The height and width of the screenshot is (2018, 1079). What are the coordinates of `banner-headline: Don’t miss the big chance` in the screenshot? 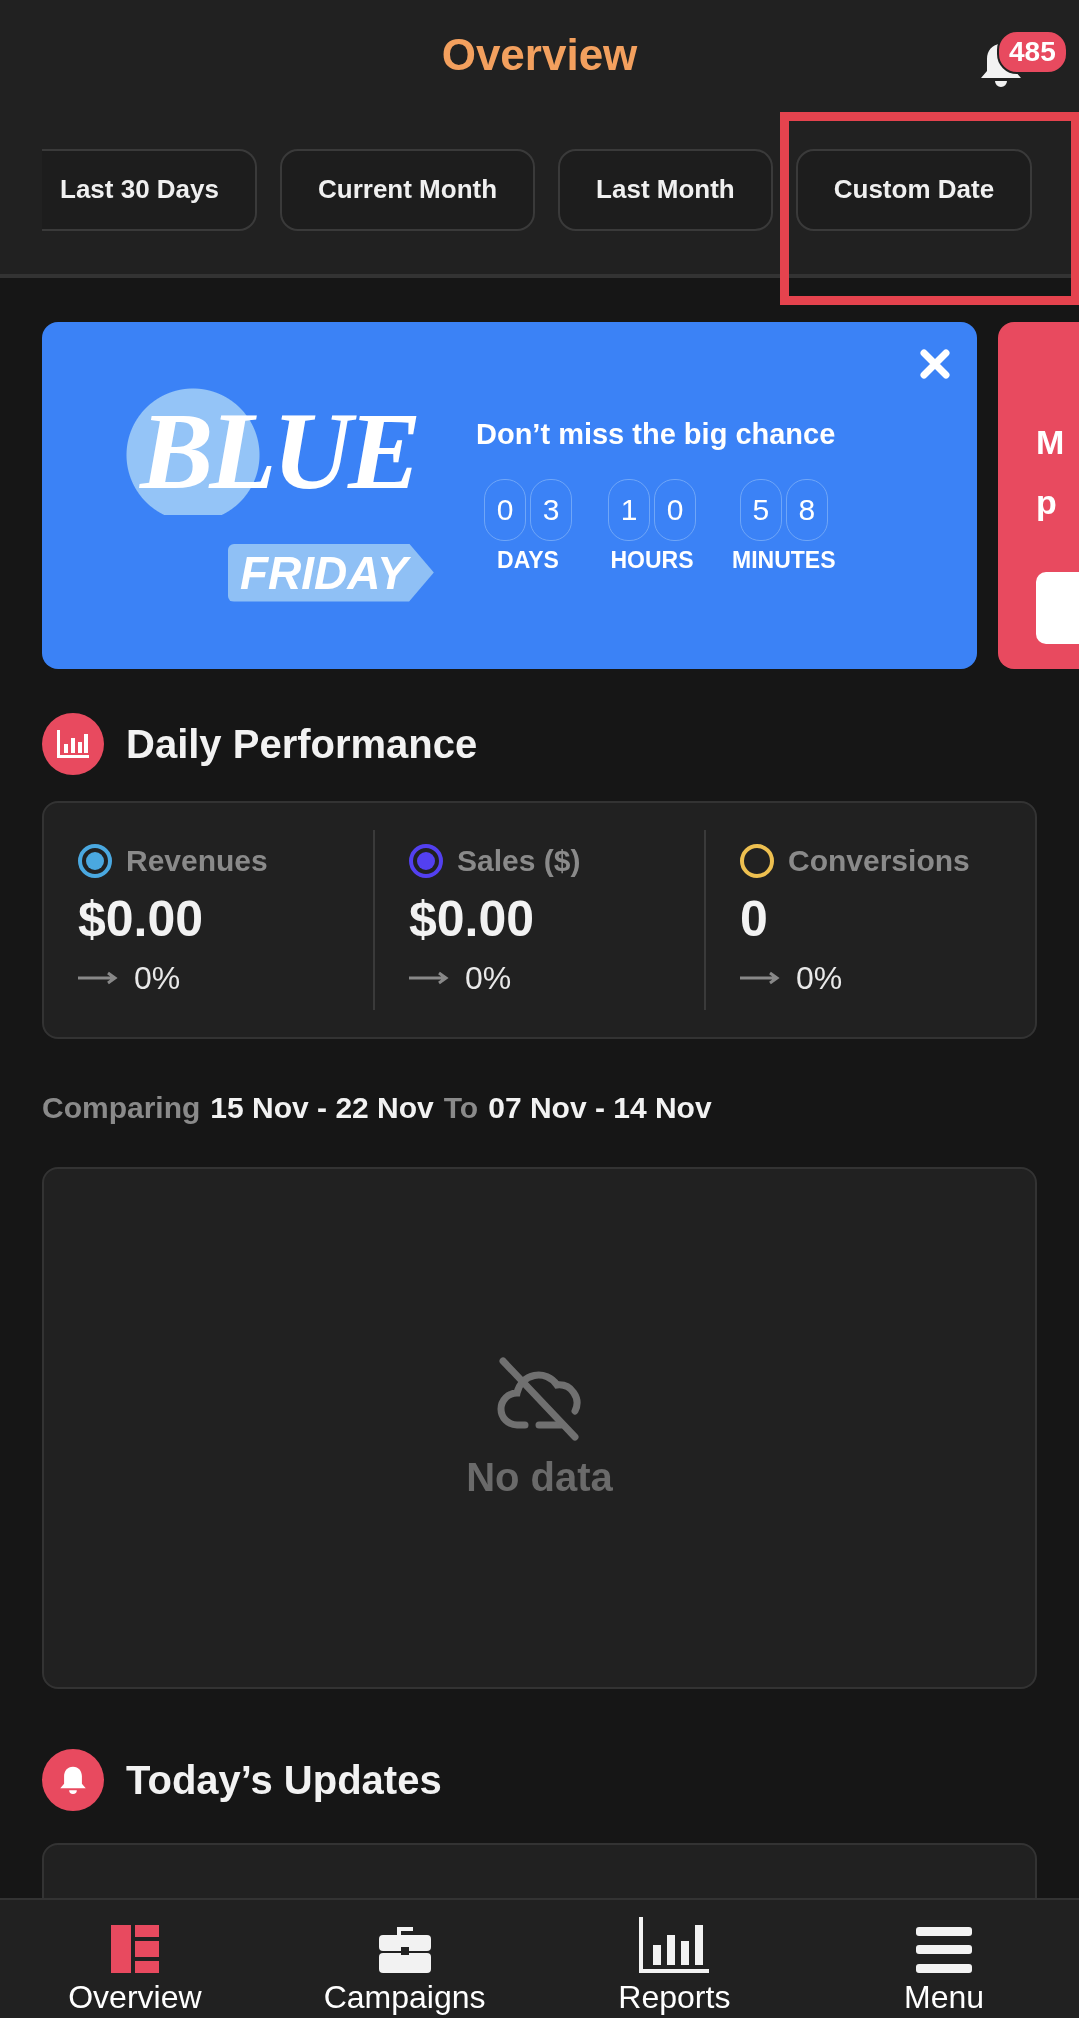 It's located at (656, 434).